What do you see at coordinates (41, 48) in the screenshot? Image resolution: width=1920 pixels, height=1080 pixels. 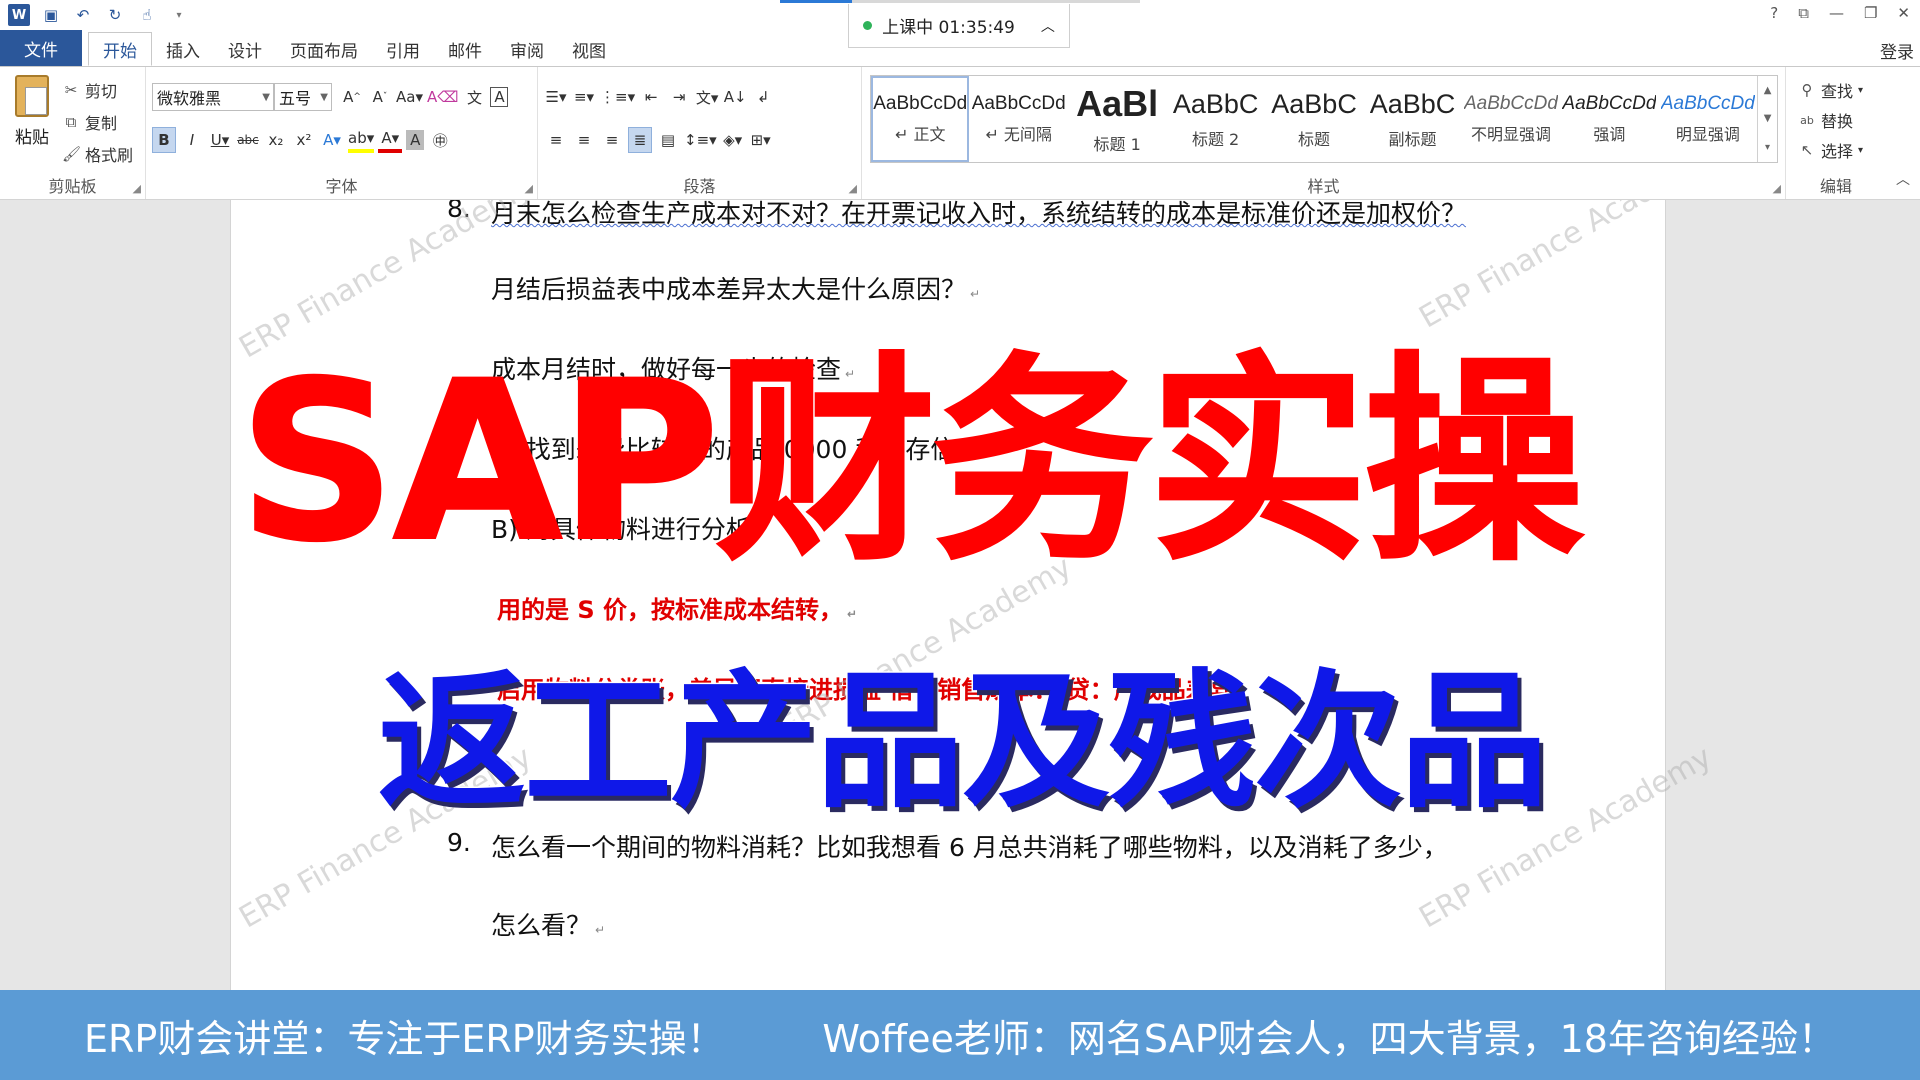 I see `tab-file: 文件` at bounding box center [41, 48].